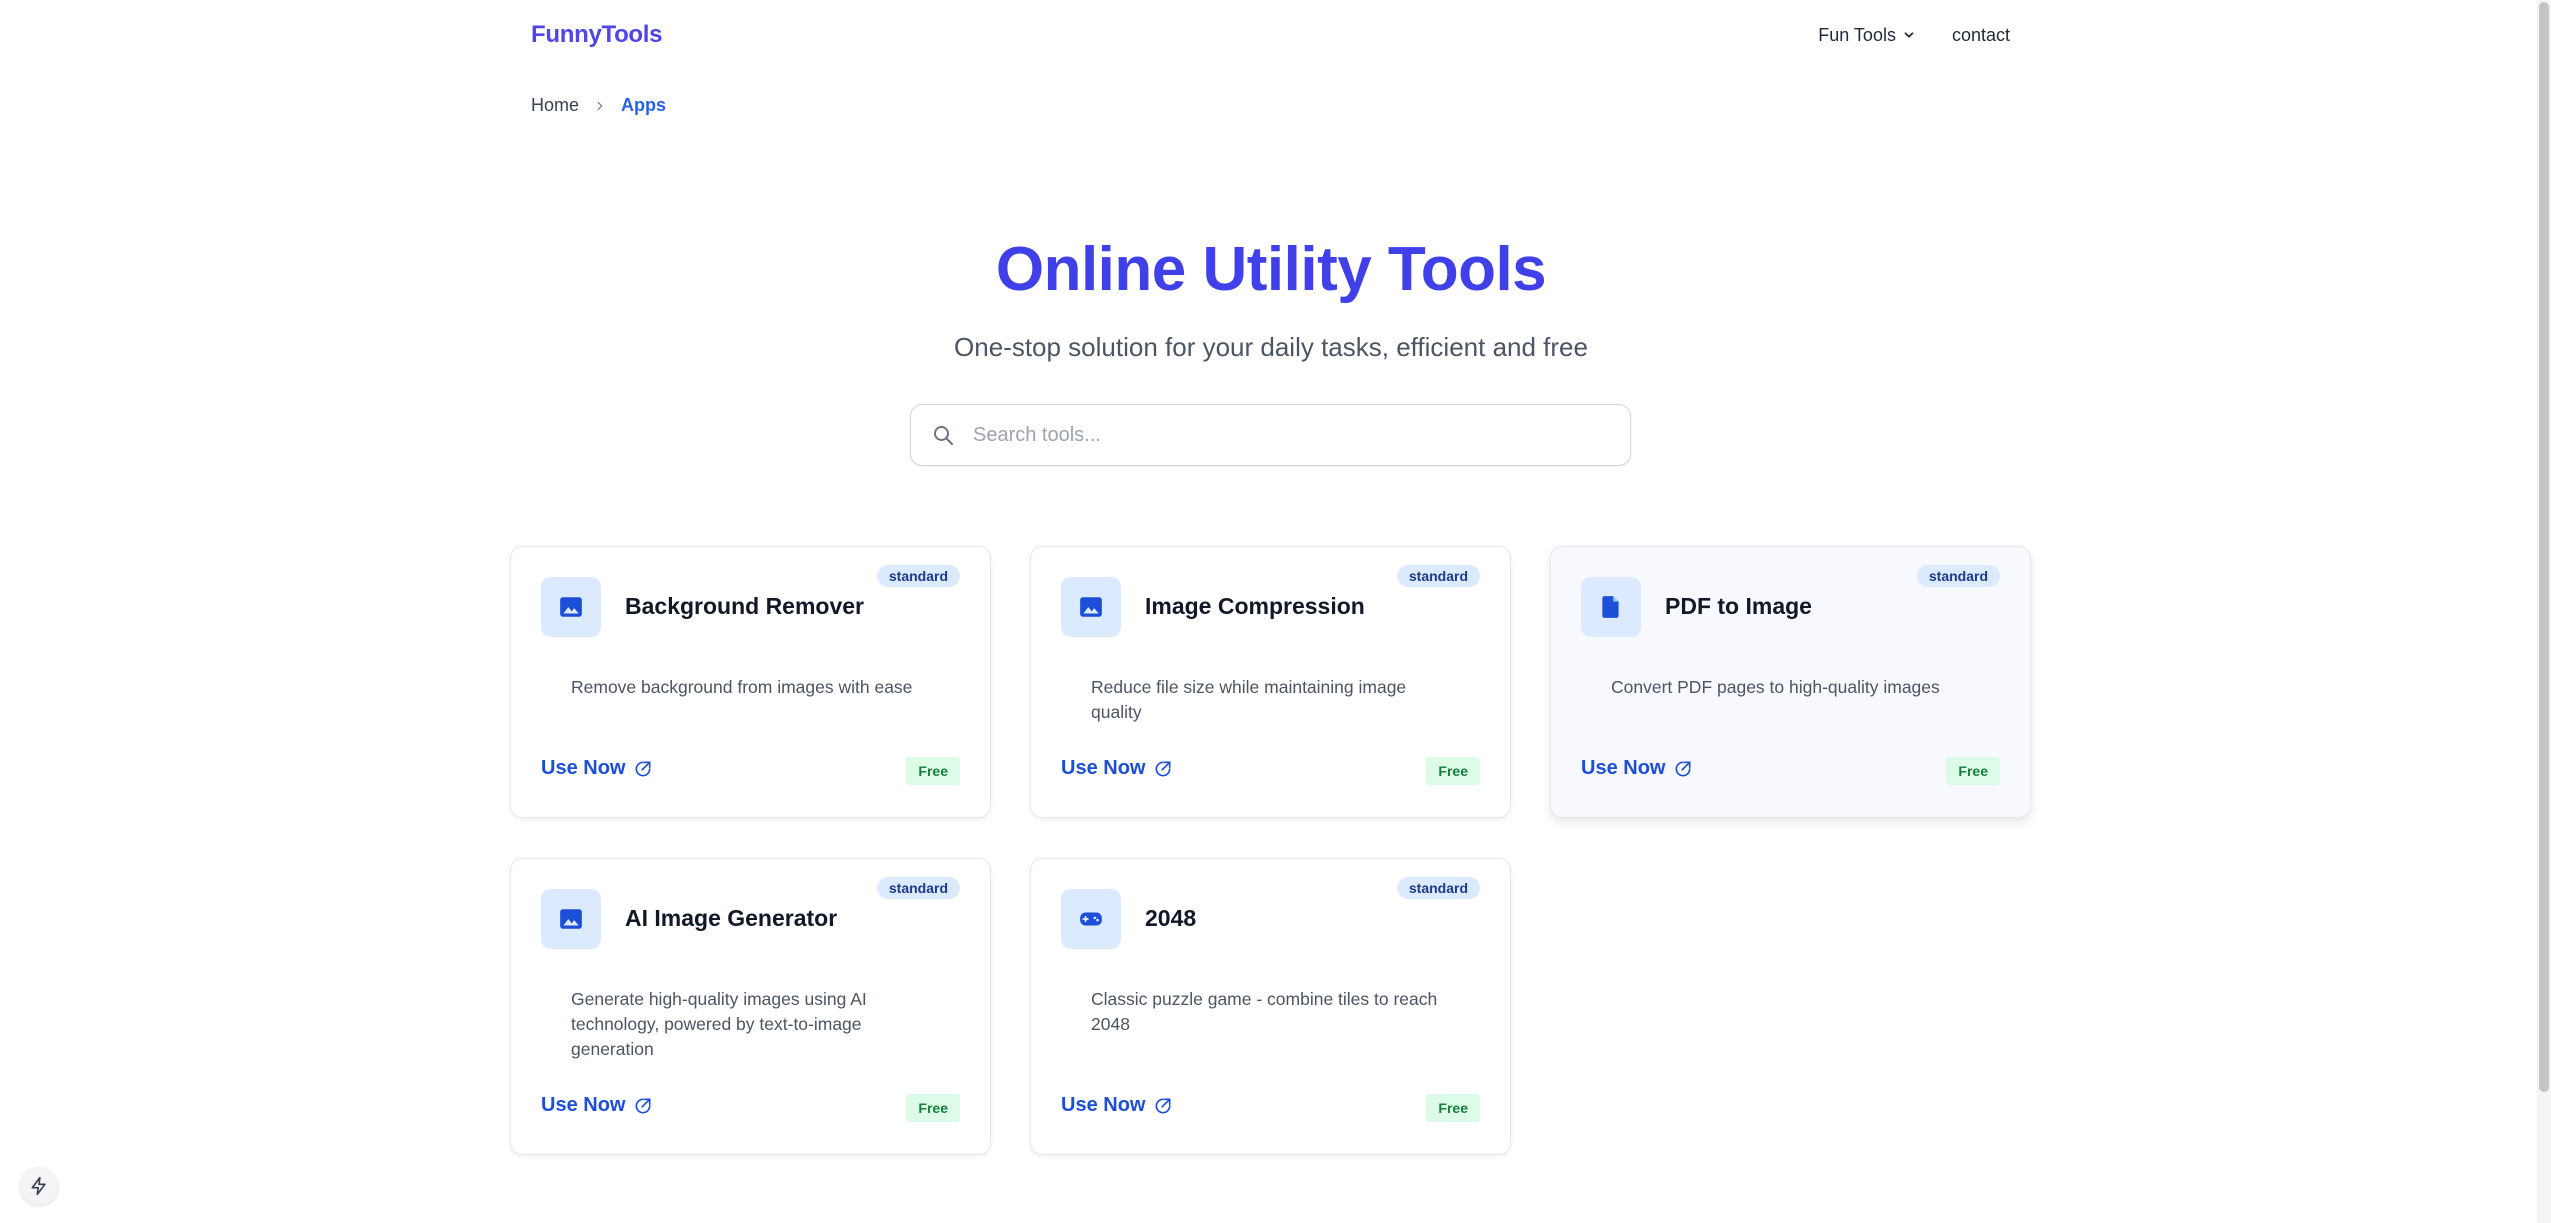 Image resolution: width=2551 pixels, height=1223 pixels. I want to click on breadcrumb-current: Apps, so click(644, 105).